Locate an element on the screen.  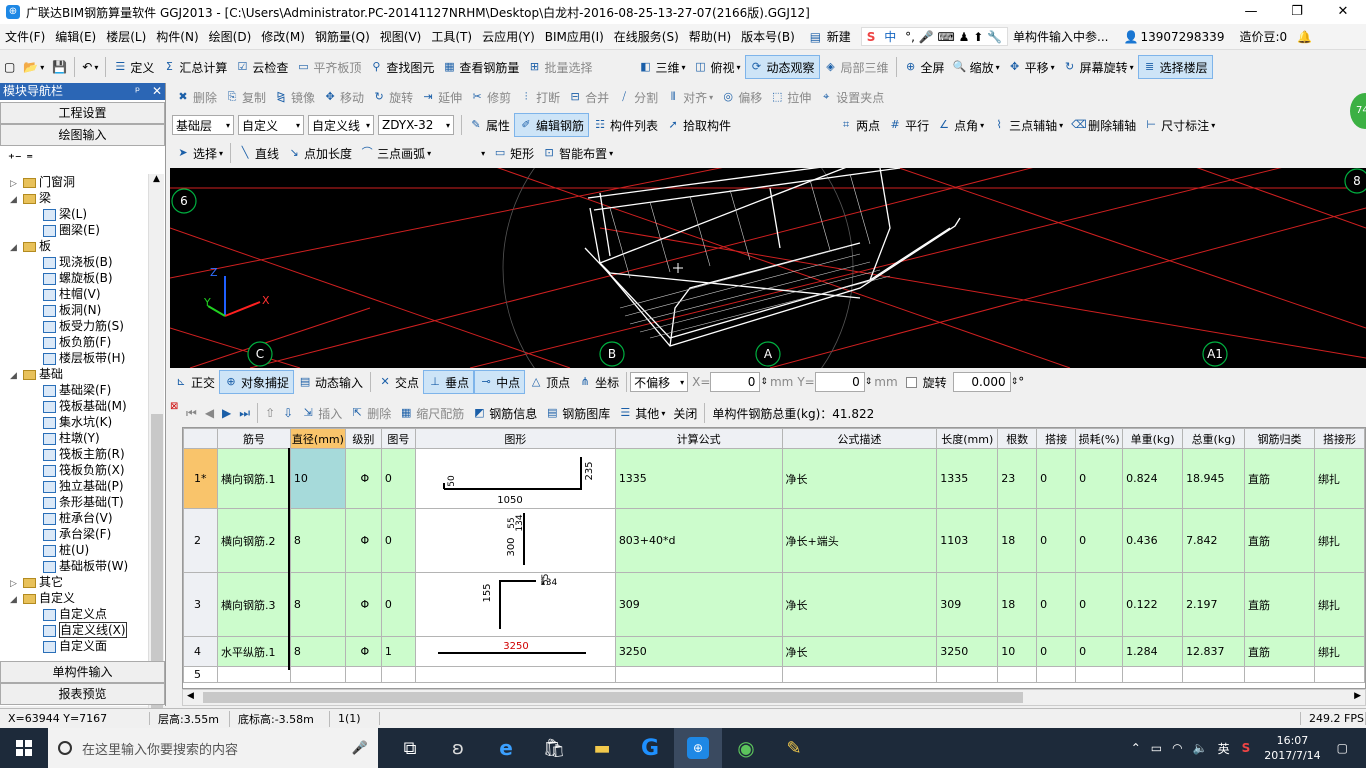
offset-button: ◎ 偏移 is located at coordinates (741, 97).